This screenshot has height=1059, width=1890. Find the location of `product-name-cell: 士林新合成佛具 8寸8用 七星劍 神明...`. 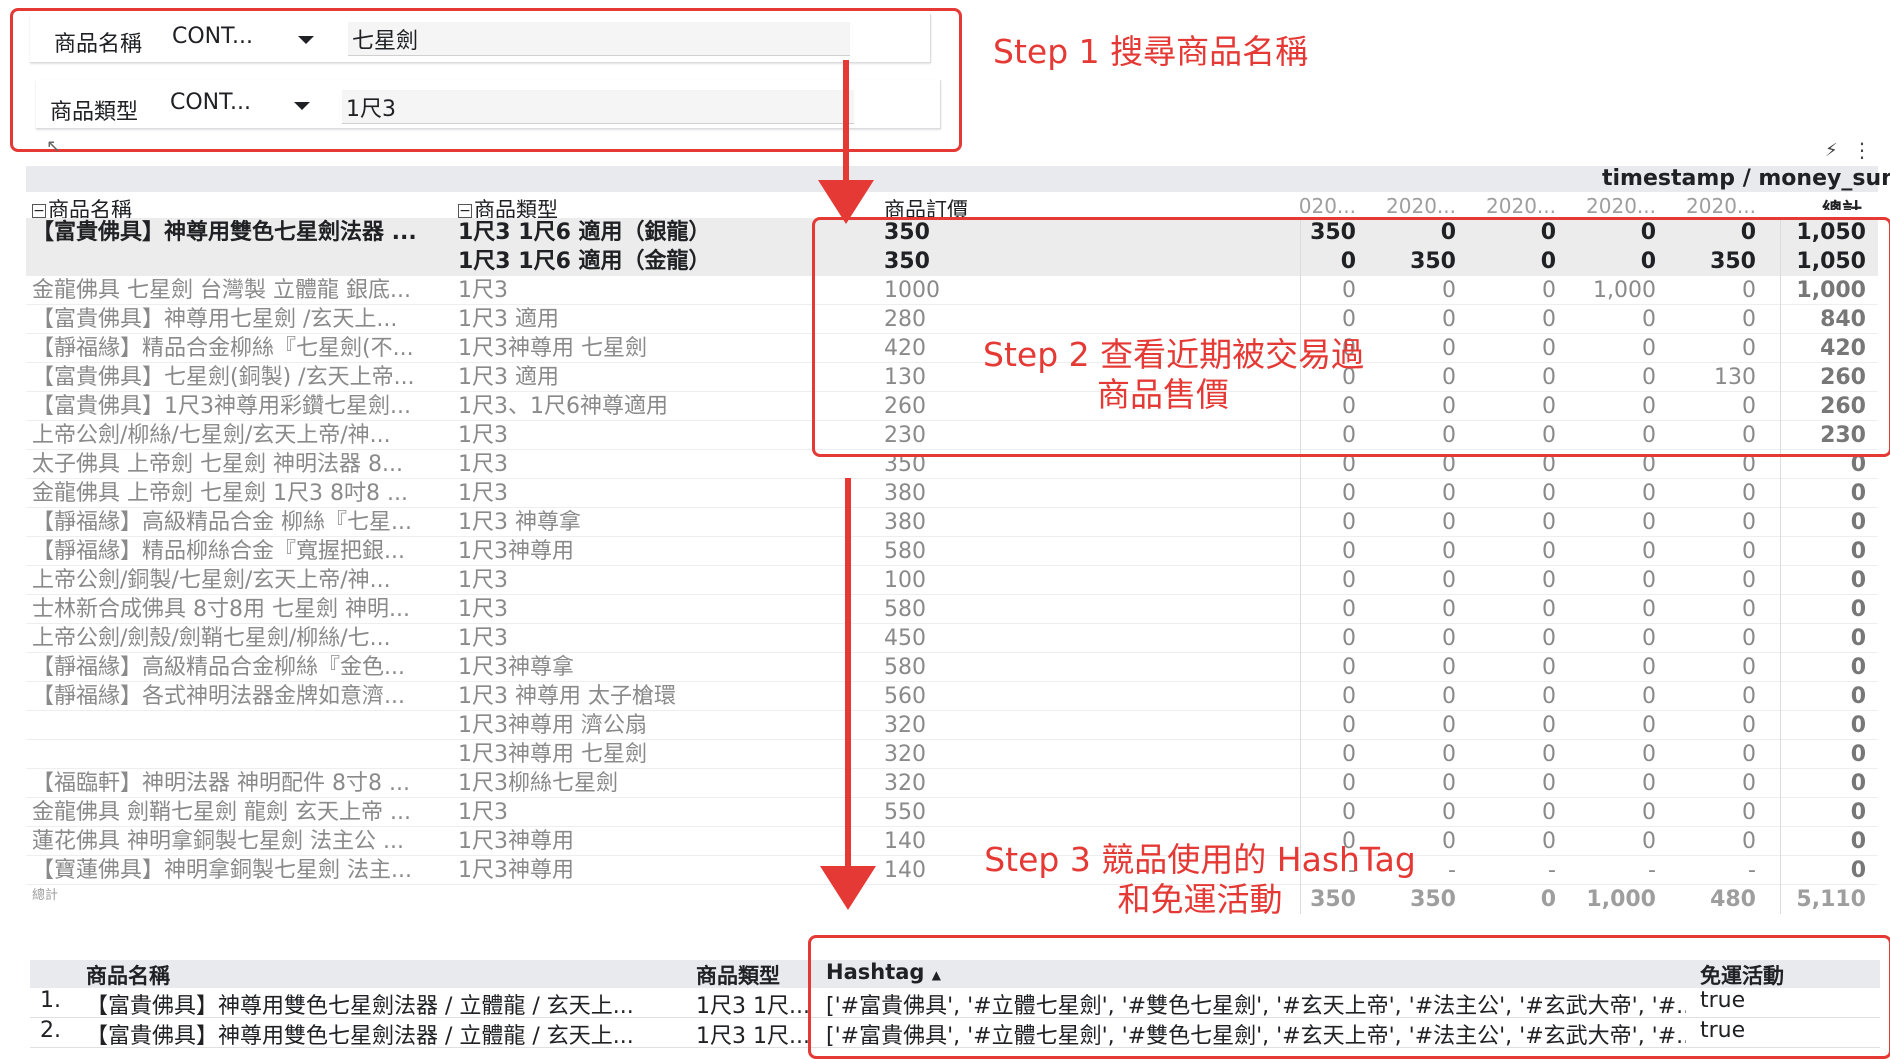

product-name-cell: 士林新合成佛具 8寸8用 七星劍 神明... is located at coordinates (221, 609).